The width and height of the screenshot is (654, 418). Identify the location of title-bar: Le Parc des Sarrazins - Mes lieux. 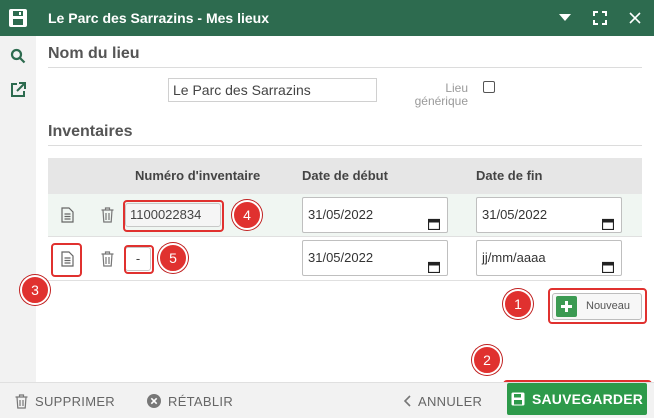
(327, 18).